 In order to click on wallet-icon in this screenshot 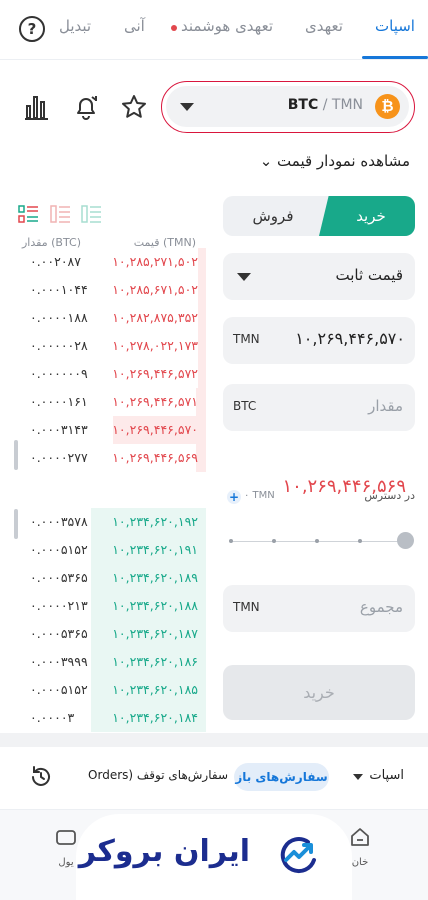, I will do `click(66, 837)`.